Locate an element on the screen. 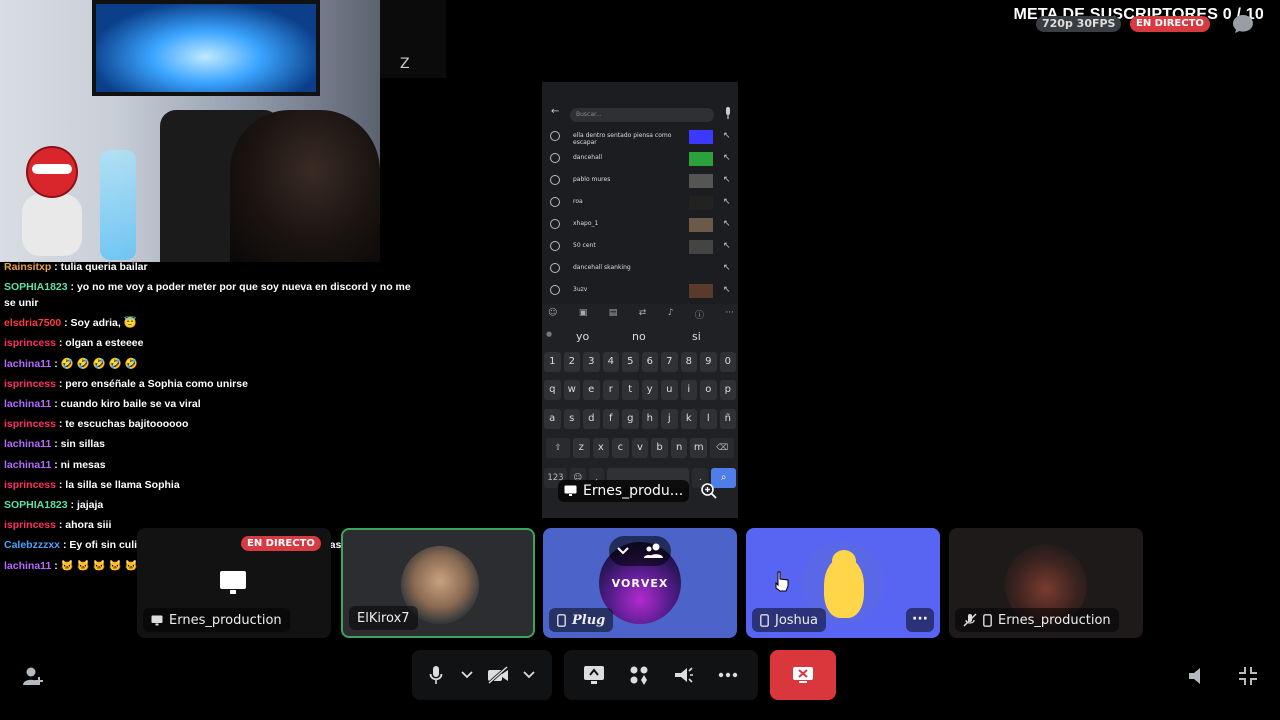  participant-tile-elkirox: ElKirox7 is located at coordinates (438, 583).